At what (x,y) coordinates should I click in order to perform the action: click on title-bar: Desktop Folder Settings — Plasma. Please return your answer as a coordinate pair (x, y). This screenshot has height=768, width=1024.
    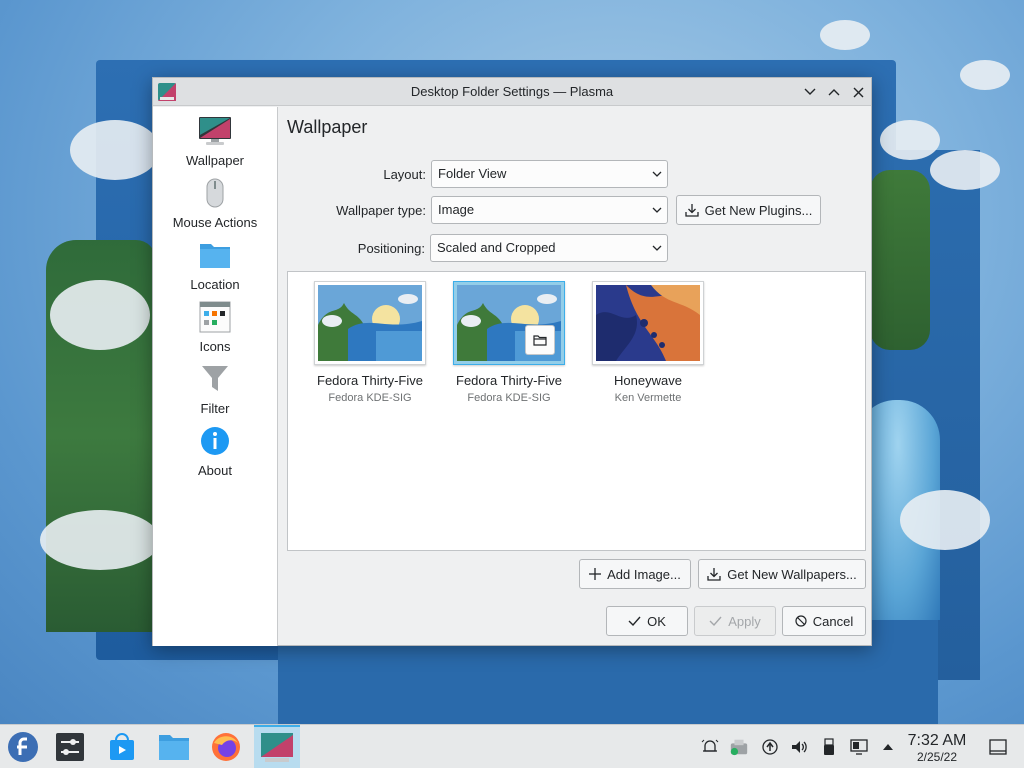
    Looking at the image, I should click on (512, 92).